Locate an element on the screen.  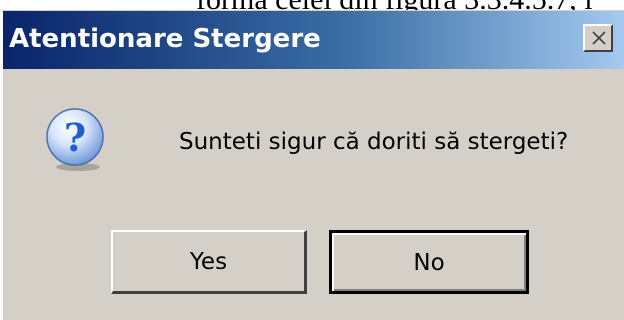
no-button: No is located at coordinates (429, 262).